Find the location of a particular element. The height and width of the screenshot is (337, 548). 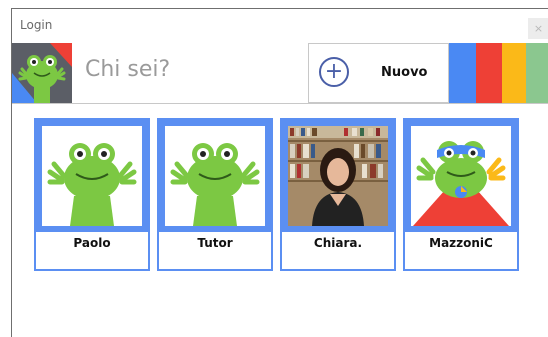

user-name: Chiara. is located at coordinates (338, 243).